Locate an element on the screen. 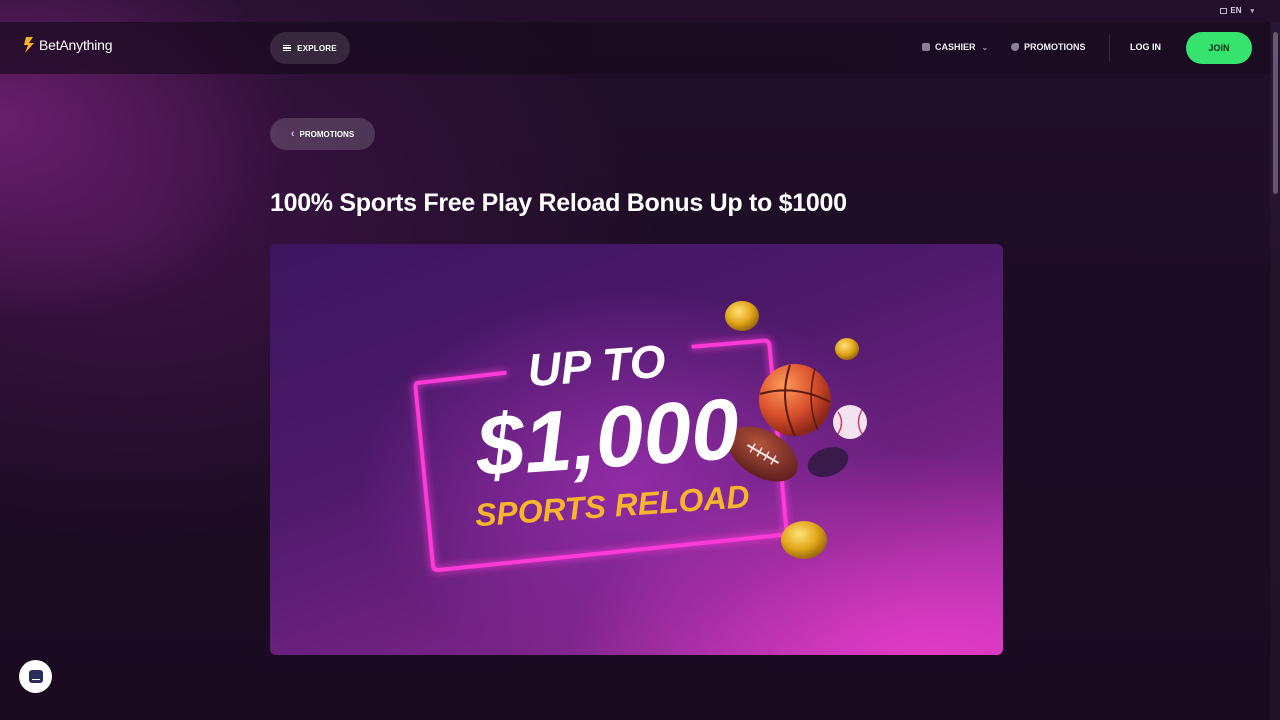 The width and height of the screenshot is (1280, 720). basketball-icon is located at coordinates (795, 400).